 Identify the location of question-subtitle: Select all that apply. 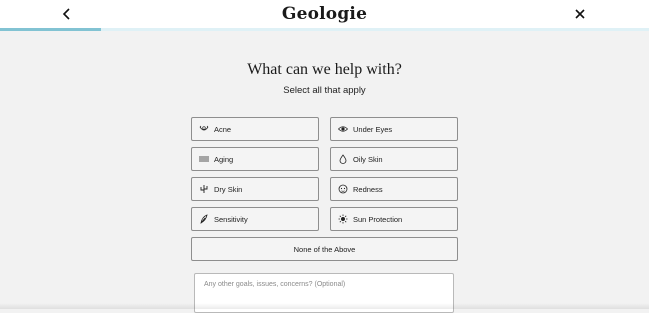
(324, 90).